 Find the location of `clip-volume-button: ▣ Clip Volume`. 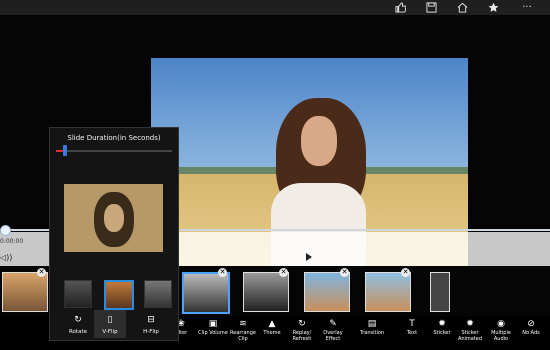

clip-volume-button: ▣ Clip Volume is located at coordinates (213, 333).